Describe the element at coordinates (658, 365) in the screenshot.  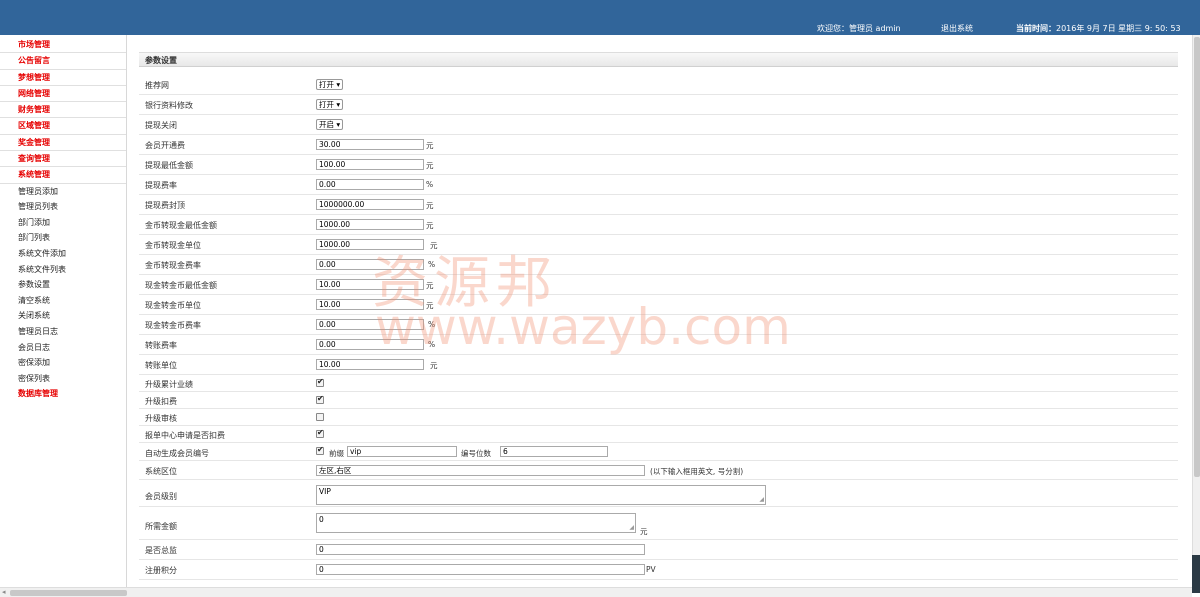
I see `form-row: 转账单位 10.00 元` at that location.